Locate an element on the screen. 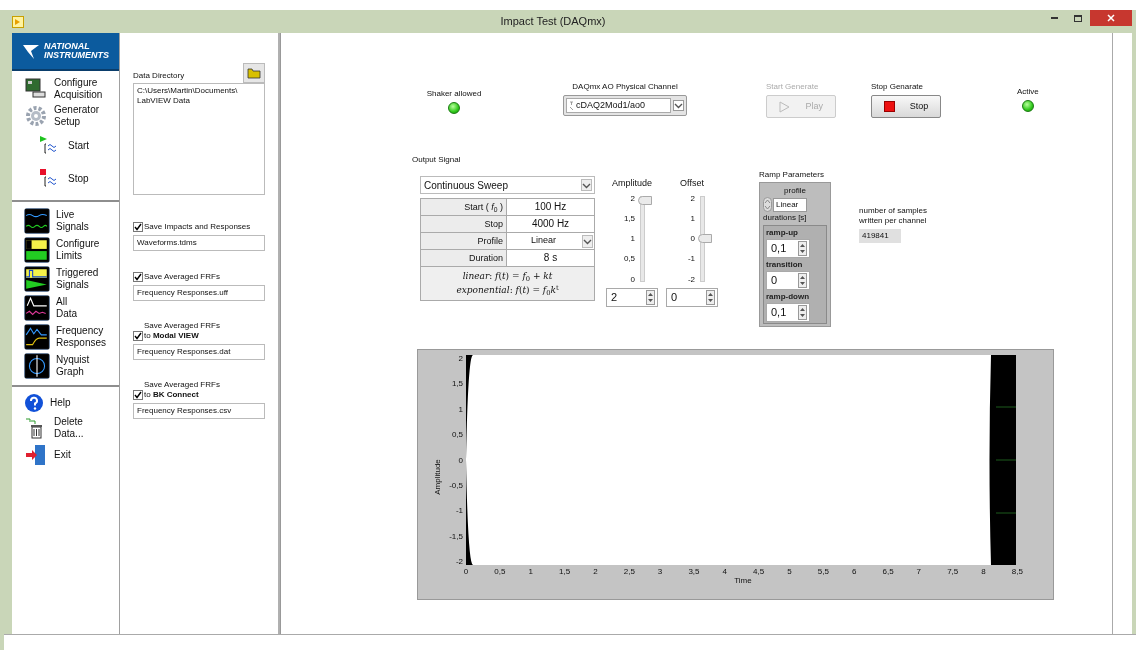 The image size is (1136, 650). sidebar-item: All Data is located at coordinates (65, 308).